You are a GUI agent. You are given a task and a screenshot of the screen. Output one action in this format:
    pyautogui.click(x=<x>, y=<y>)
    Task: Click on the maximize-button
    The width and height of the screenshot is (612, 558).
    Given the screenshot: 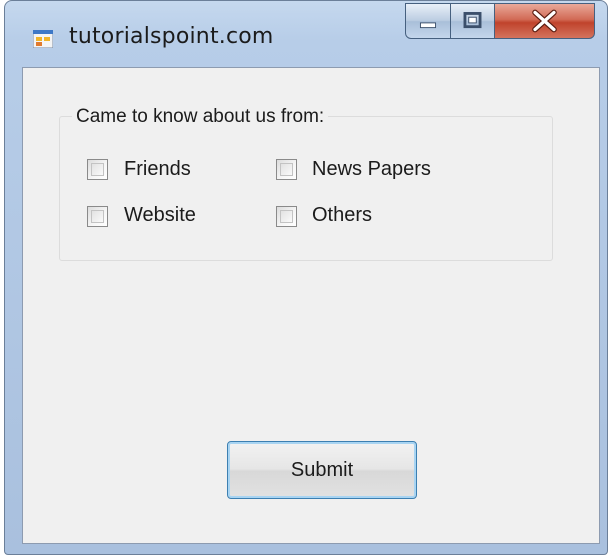 What is the action you would take?
    pyautogui.click(x=473, y=21)
    